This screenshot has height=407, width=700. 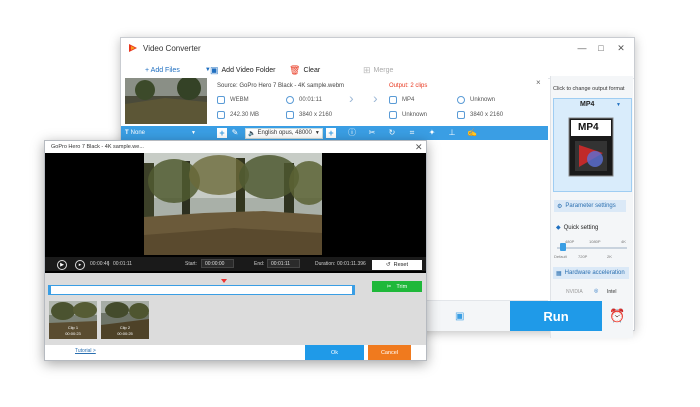 What do you see at coordinates (392, 133) in the screenshot?
I see `rotate-icon: ↻` at bounding box center [392, 133].